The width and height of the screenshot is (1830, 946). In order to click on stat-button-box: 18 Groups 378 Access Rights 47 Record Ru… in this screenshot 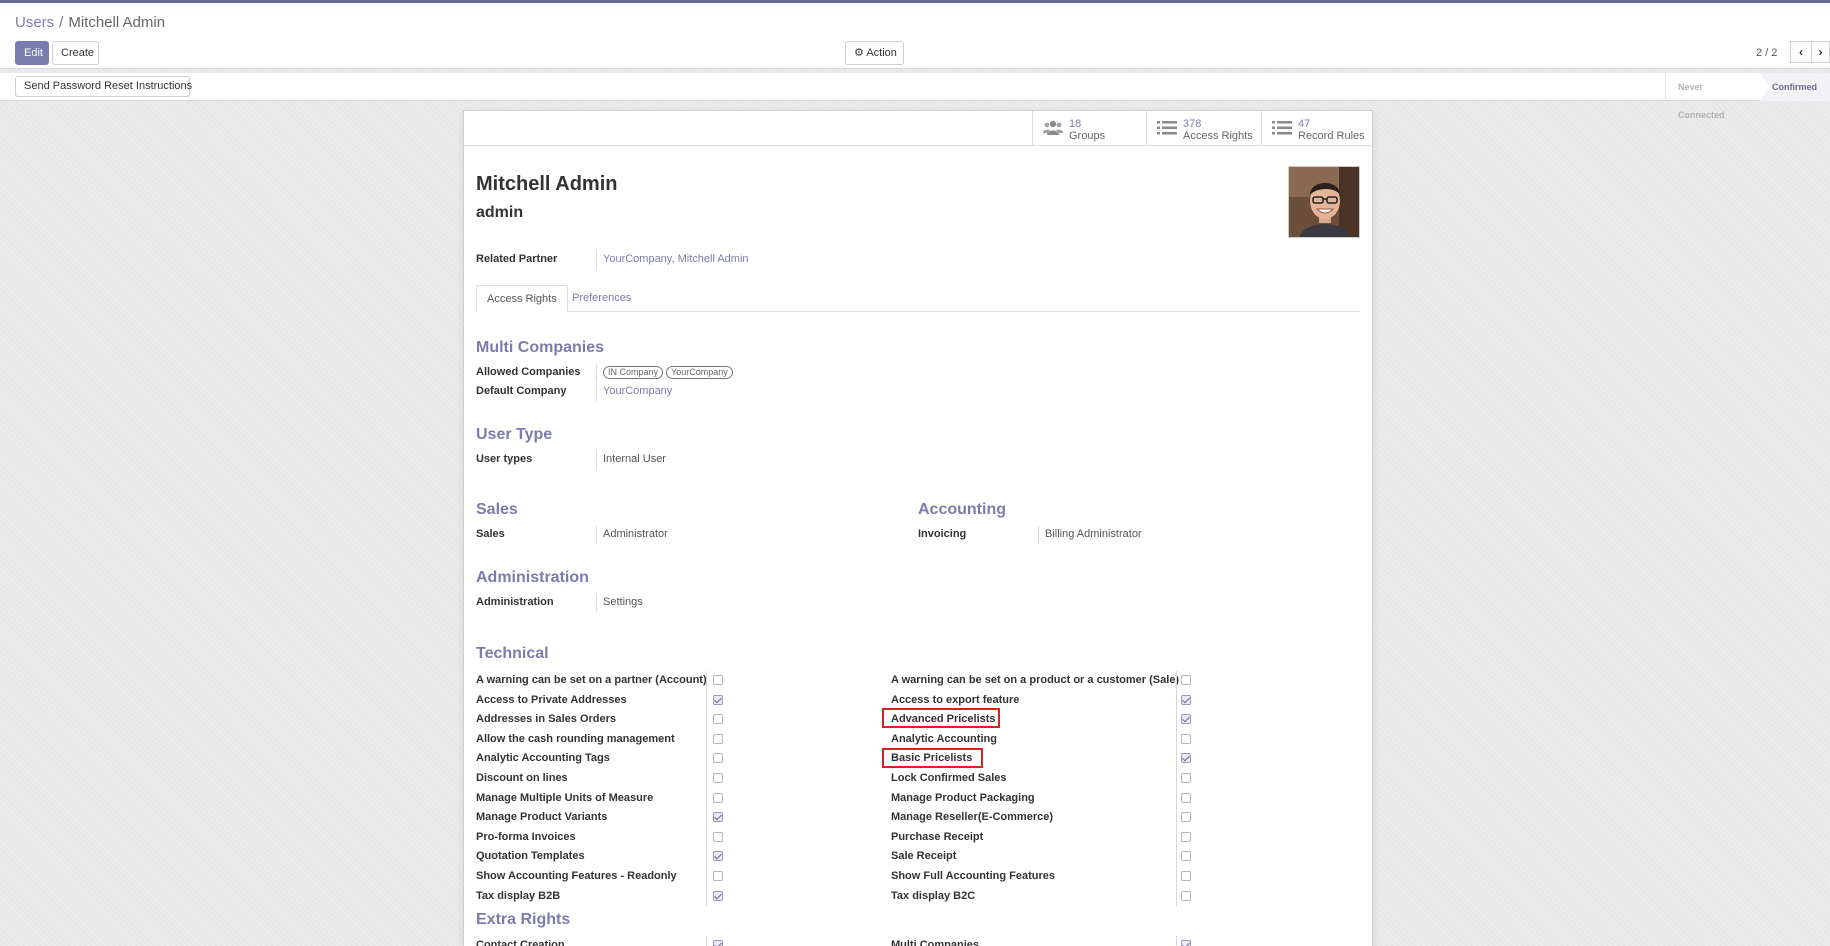, I will do `click(918, 128)`.